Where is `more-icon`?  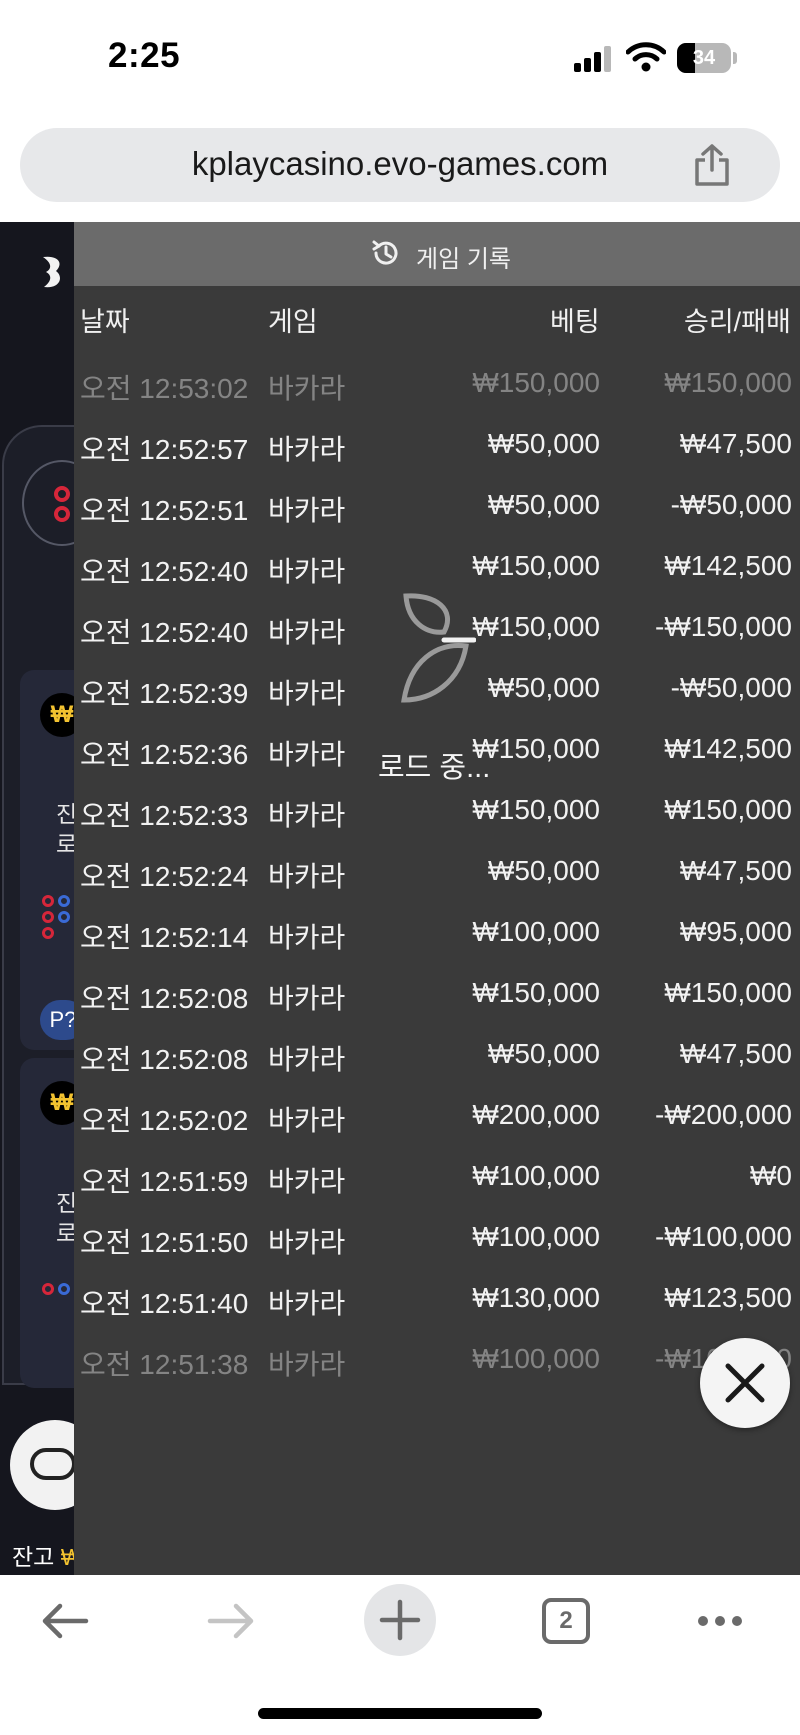
more-icon is located at coordinates (720, 1621).